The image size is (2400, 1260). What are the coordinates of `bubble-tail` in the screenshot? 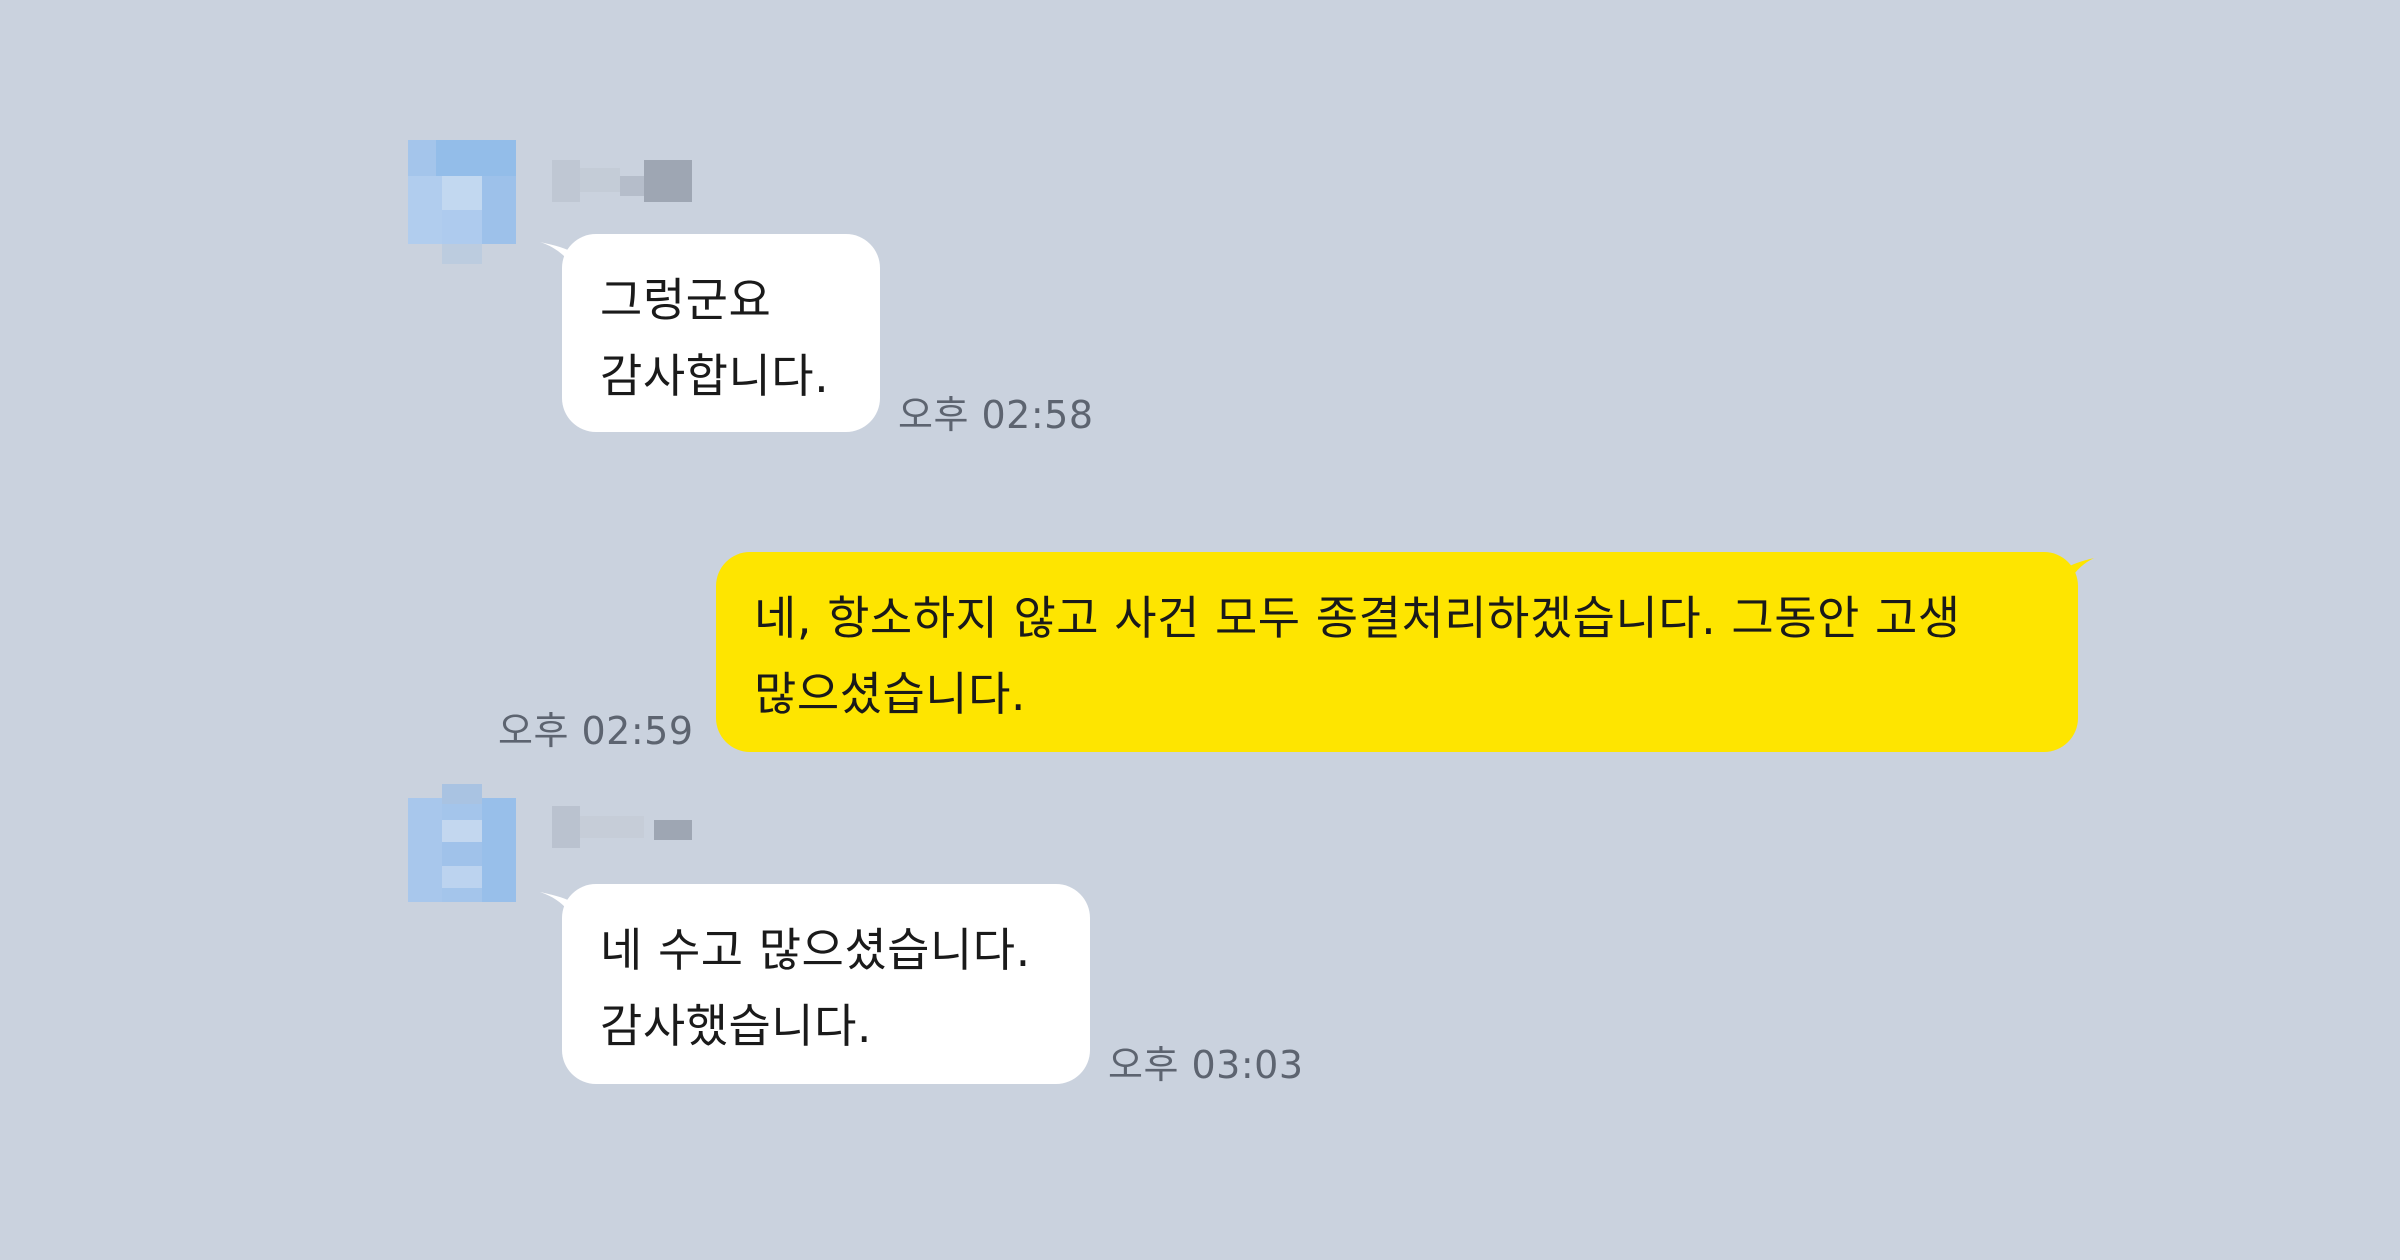 It's located at (2067, 585).